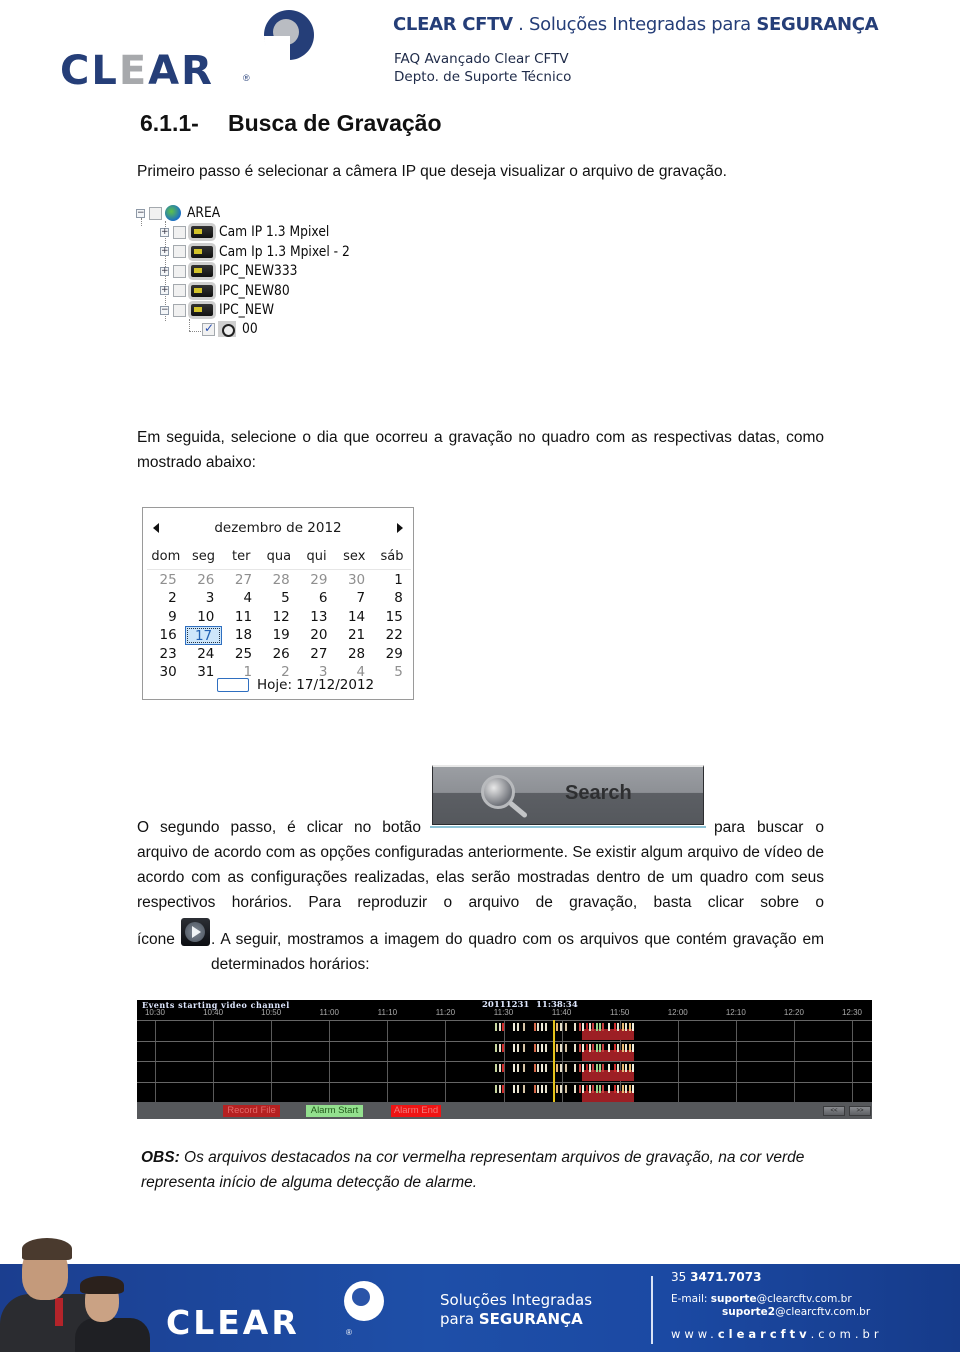 Image resolution: width=960 pixels, height=1352 pixels. I want to click on calendar-day: 20, so click(317, 635).